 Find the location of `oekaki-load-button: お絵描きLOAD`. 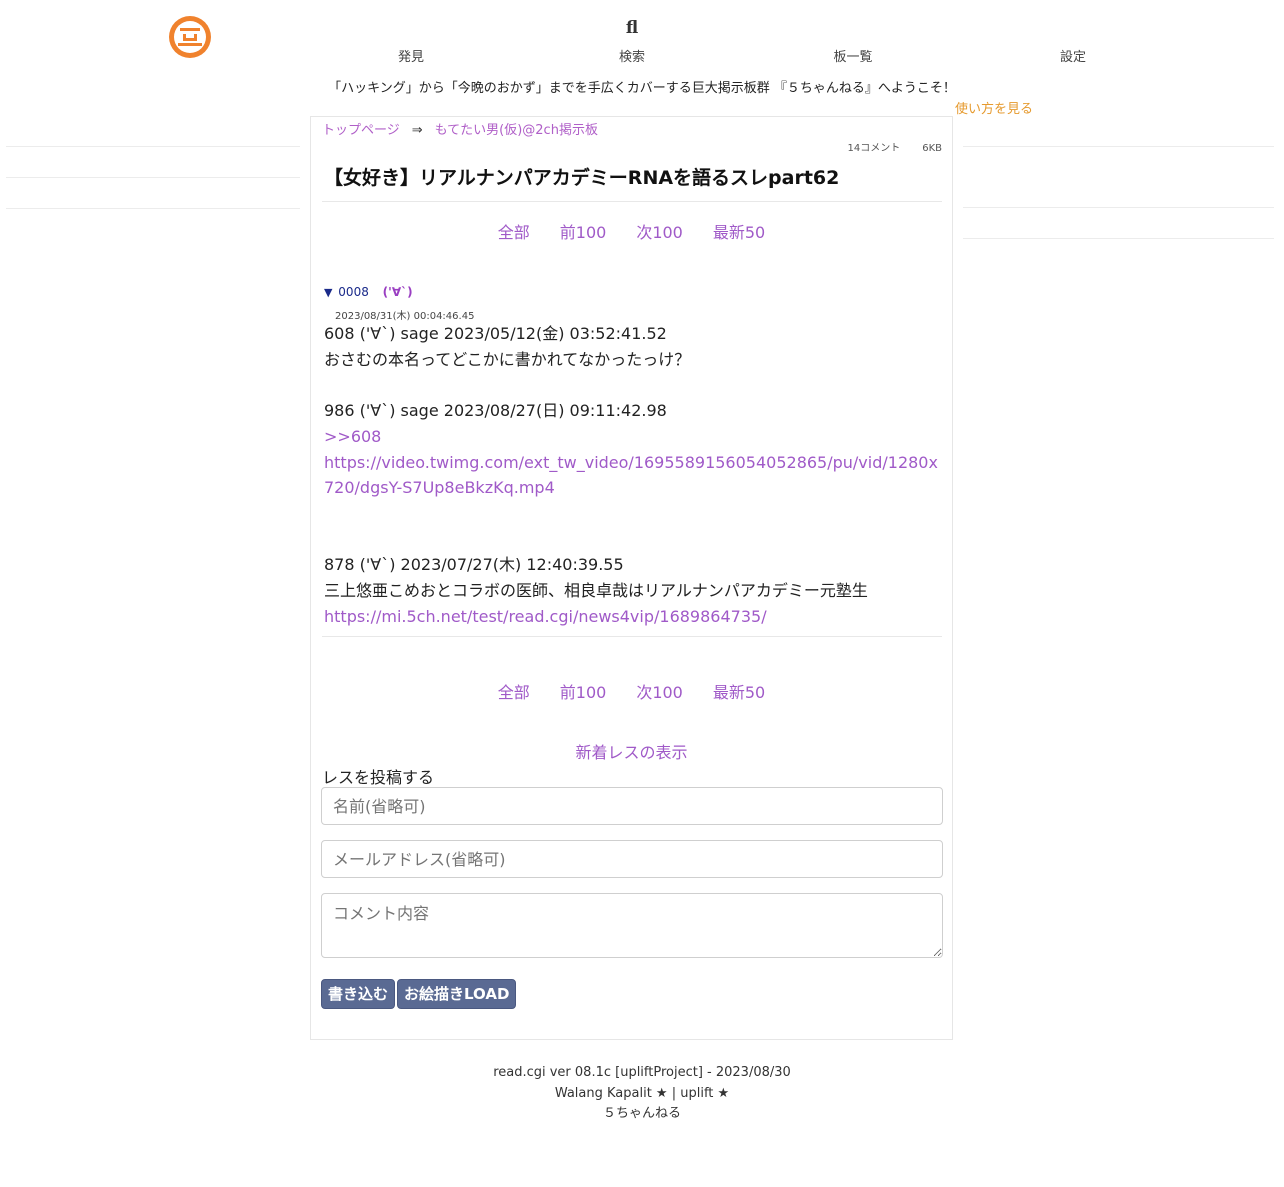

oekaki-load-button: お絵描きLOAD is located at coordinates (457, 994).